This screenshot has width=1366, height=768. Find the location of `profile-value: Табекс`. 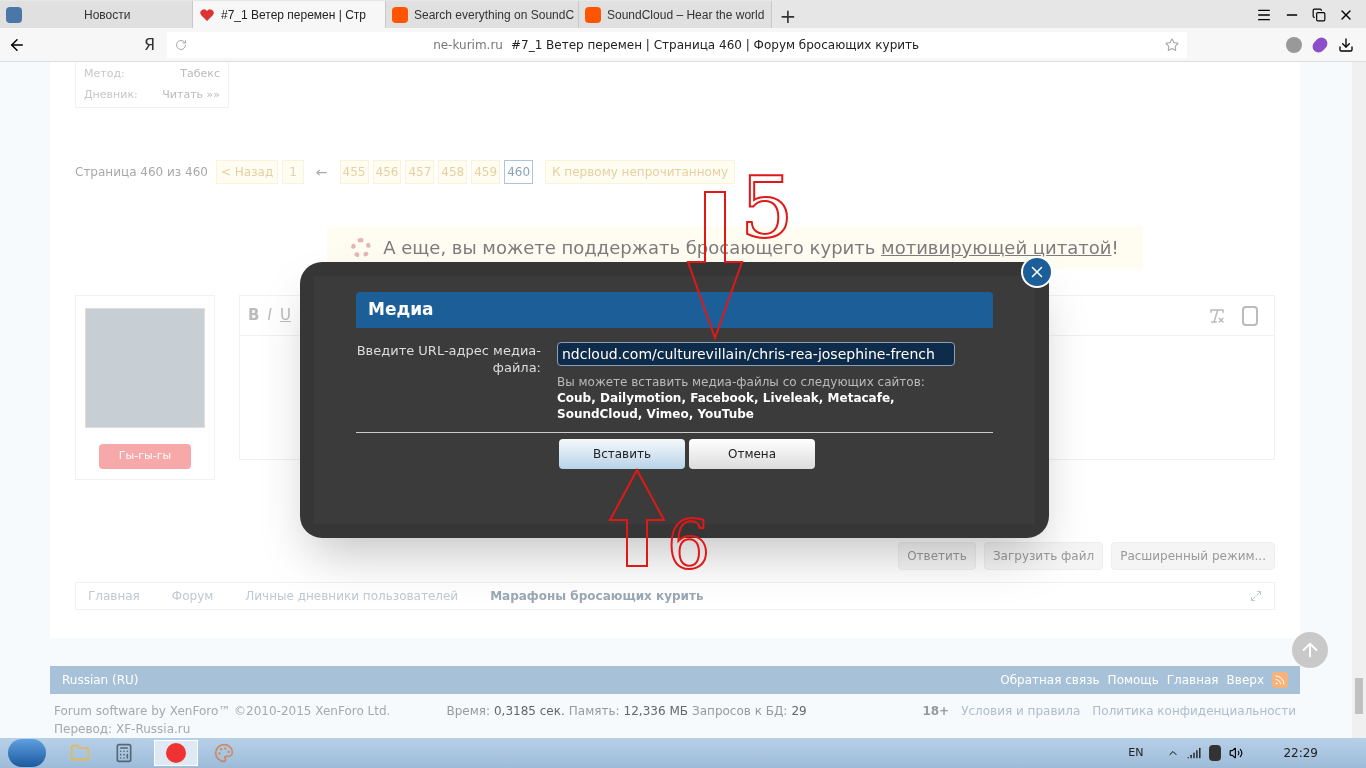

profile-value: Табекс is located at coordinates (200, 74).